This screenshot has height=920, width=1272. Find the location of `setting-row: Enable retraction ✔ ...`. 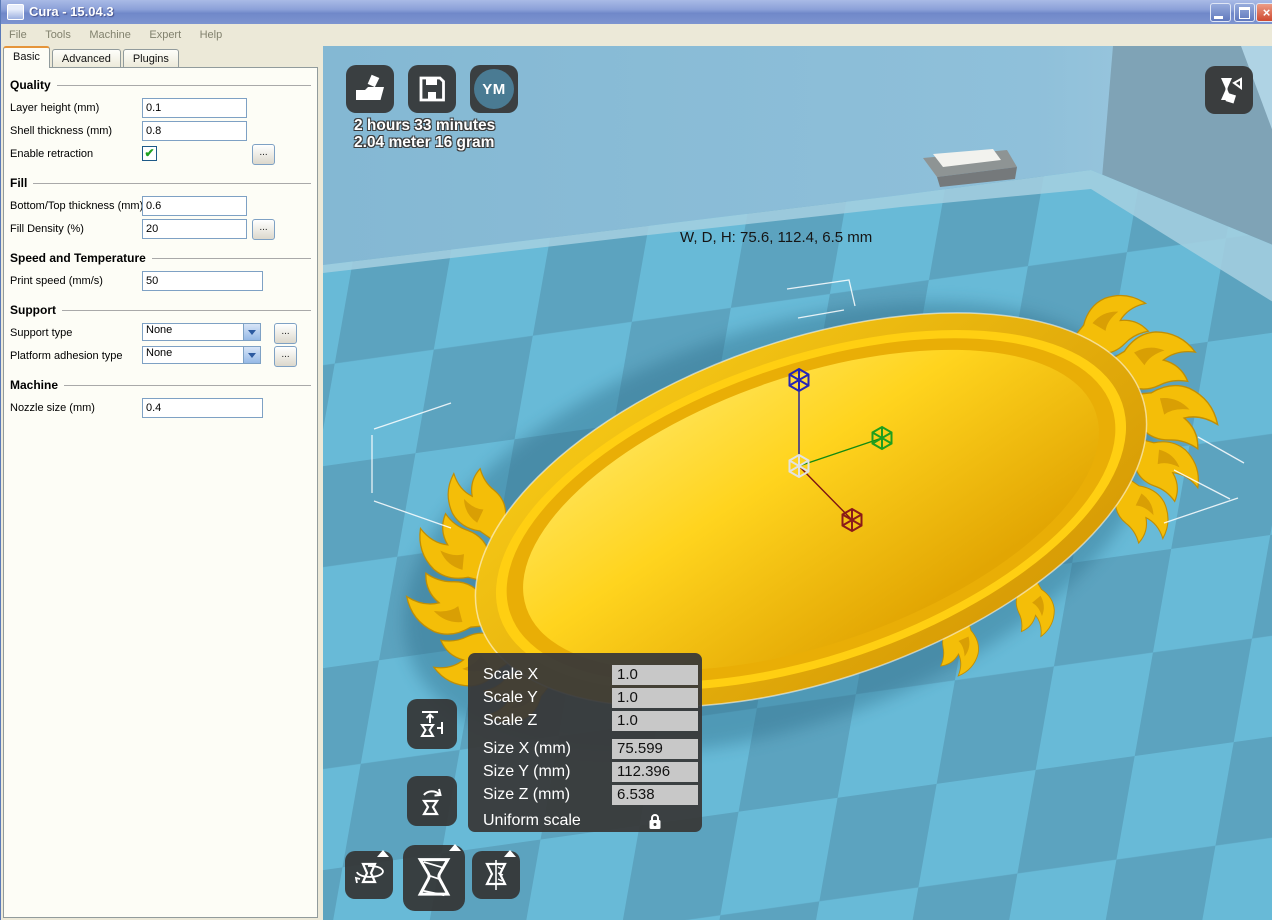

setting-row: Enable retraction ✔ ... is located at coordinates (160, 154).